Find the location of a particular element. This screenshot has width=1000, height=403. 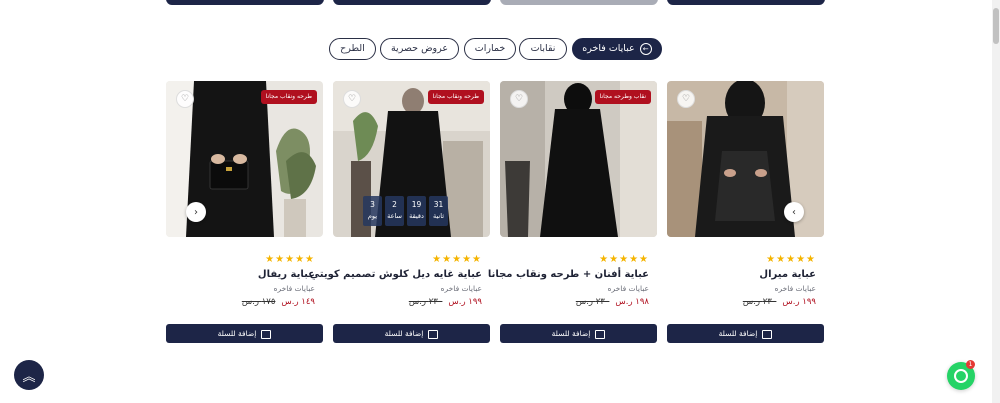

tab-label: نقابات is located at coordinates (543, 48).